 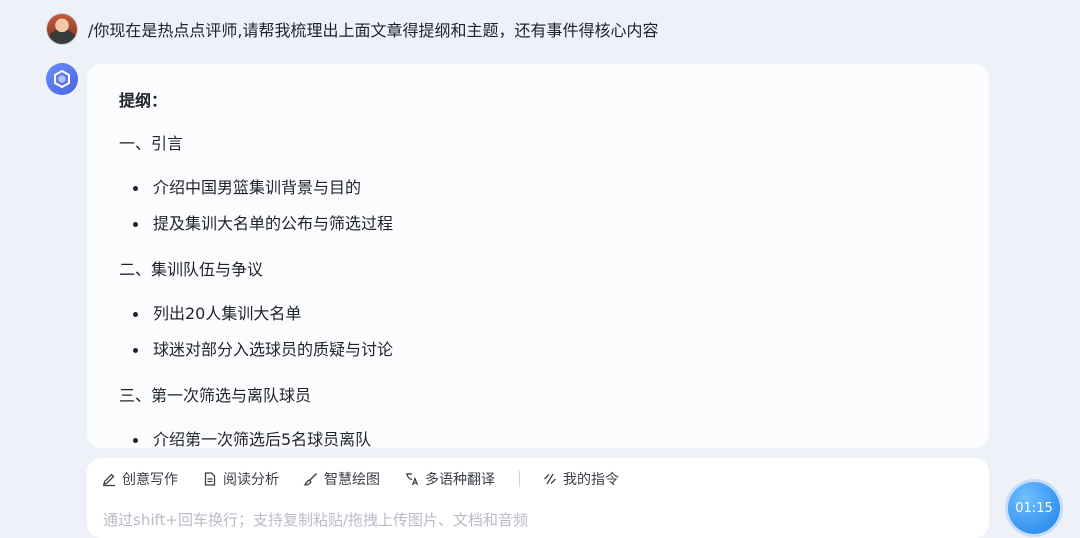 What do you see at coordinates (538, 206) in the screenshot?
I see `bullet-list: 介绍中国男篮集训背景与目的 提及集训大名单的公布与筛选过程` at bounding box center [538, 206].